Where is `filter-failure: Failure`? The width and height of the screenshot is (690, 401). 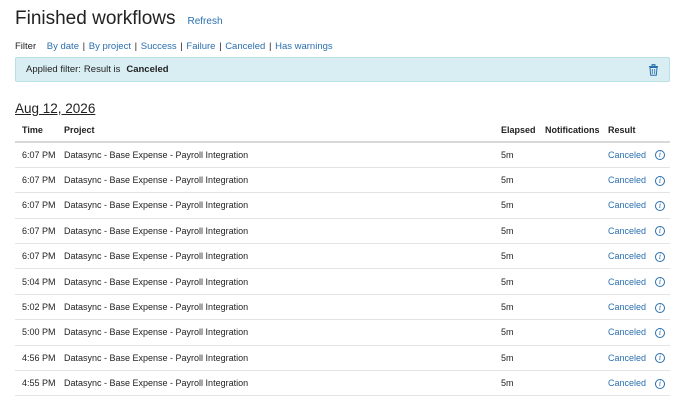
filter-failure: Failure is located at coordinates (200, 46).